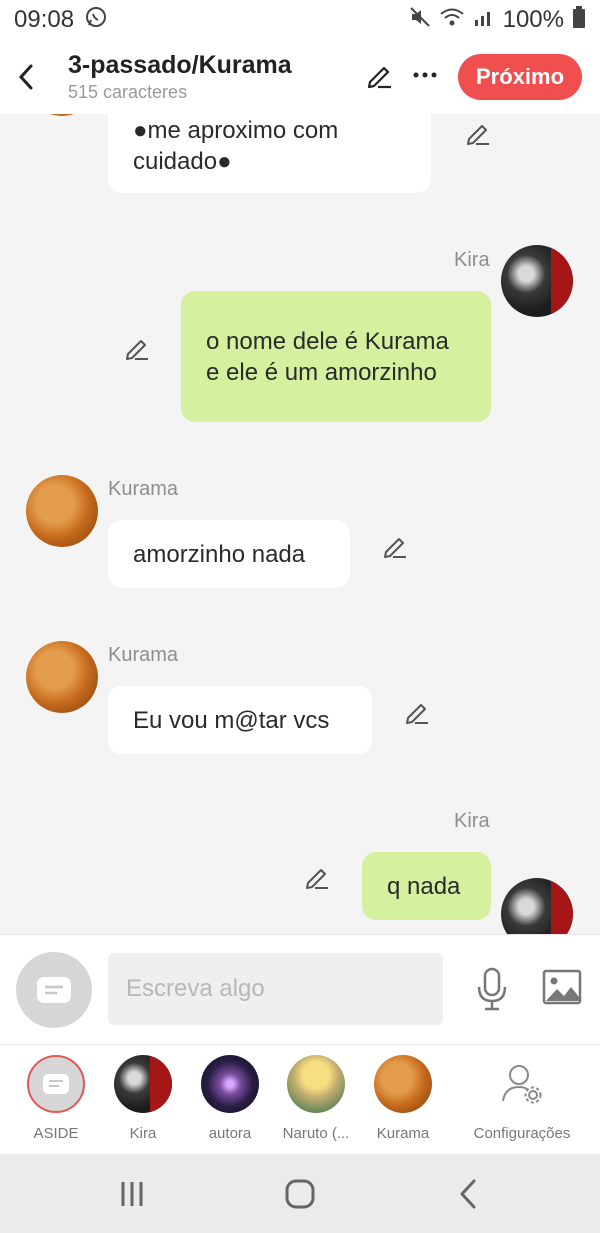 Image resolution: width=600 pixels, height=1233 pixels. I want to click on battery-text: 100%, so click(533, 19).